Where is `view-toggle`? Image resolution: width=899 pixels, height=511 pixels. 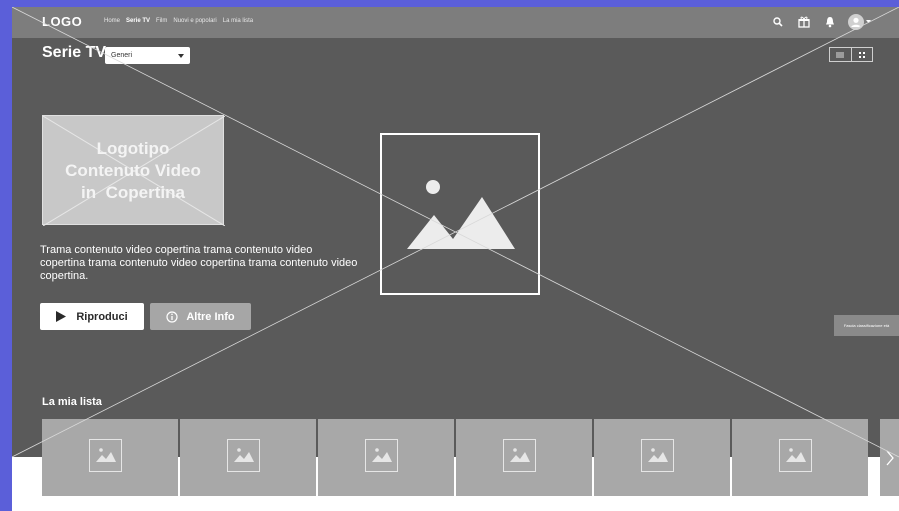
view-toggle is located at coordinates (851, 54).